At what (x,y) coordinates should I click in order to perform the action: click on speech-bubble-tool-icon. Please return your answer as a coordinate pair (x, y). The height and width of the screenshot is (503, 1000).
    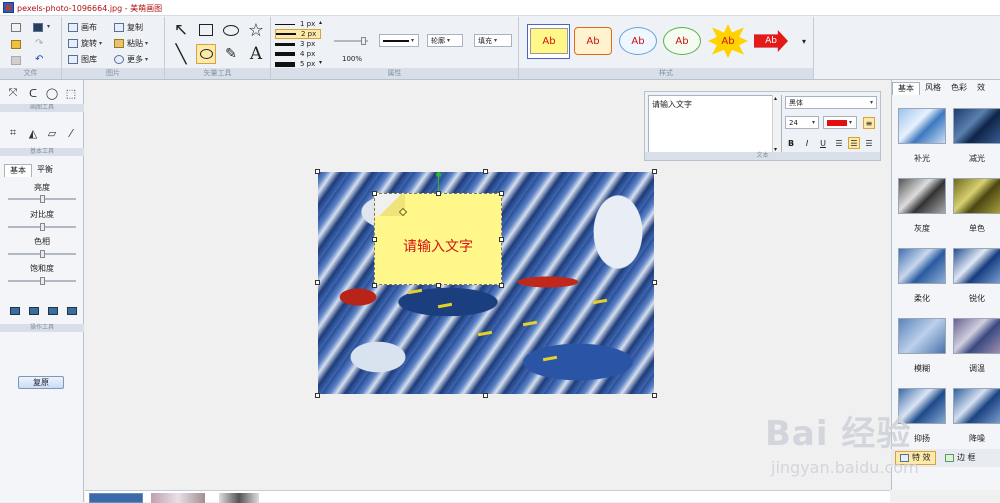
    Looking at the image, I should click on (206, 54).